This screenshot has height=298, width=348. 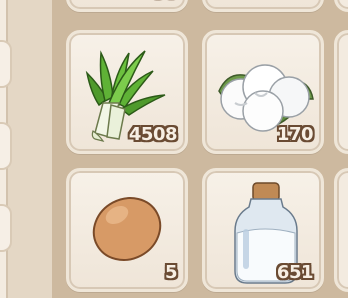 What do you see at coordinates (26, 149) in the screenshot?
I see `side-rail` at bounding box center [26, 149].